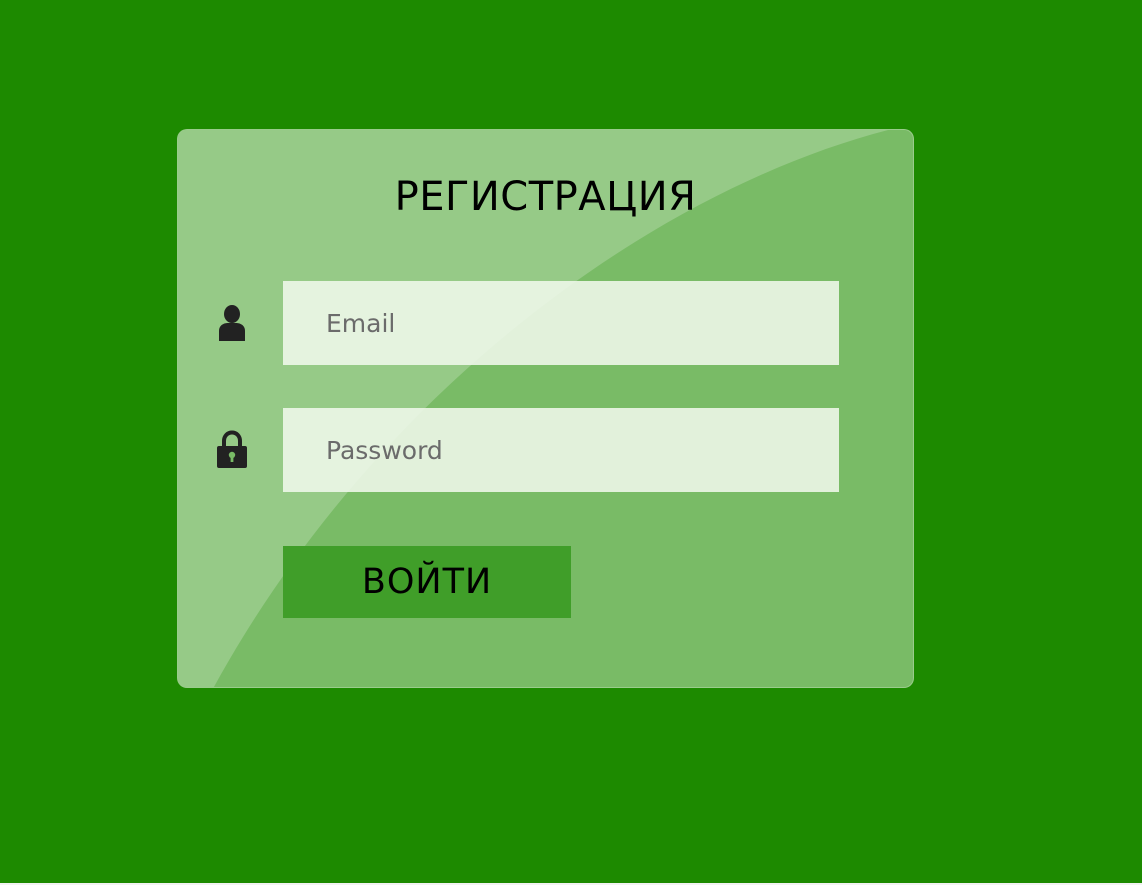 The width and height of the screenshot is (1142, 885). What do you see at coordinates (232, 323) in the screenshot?
I see `user-icon` at bounding box center [232, 323].